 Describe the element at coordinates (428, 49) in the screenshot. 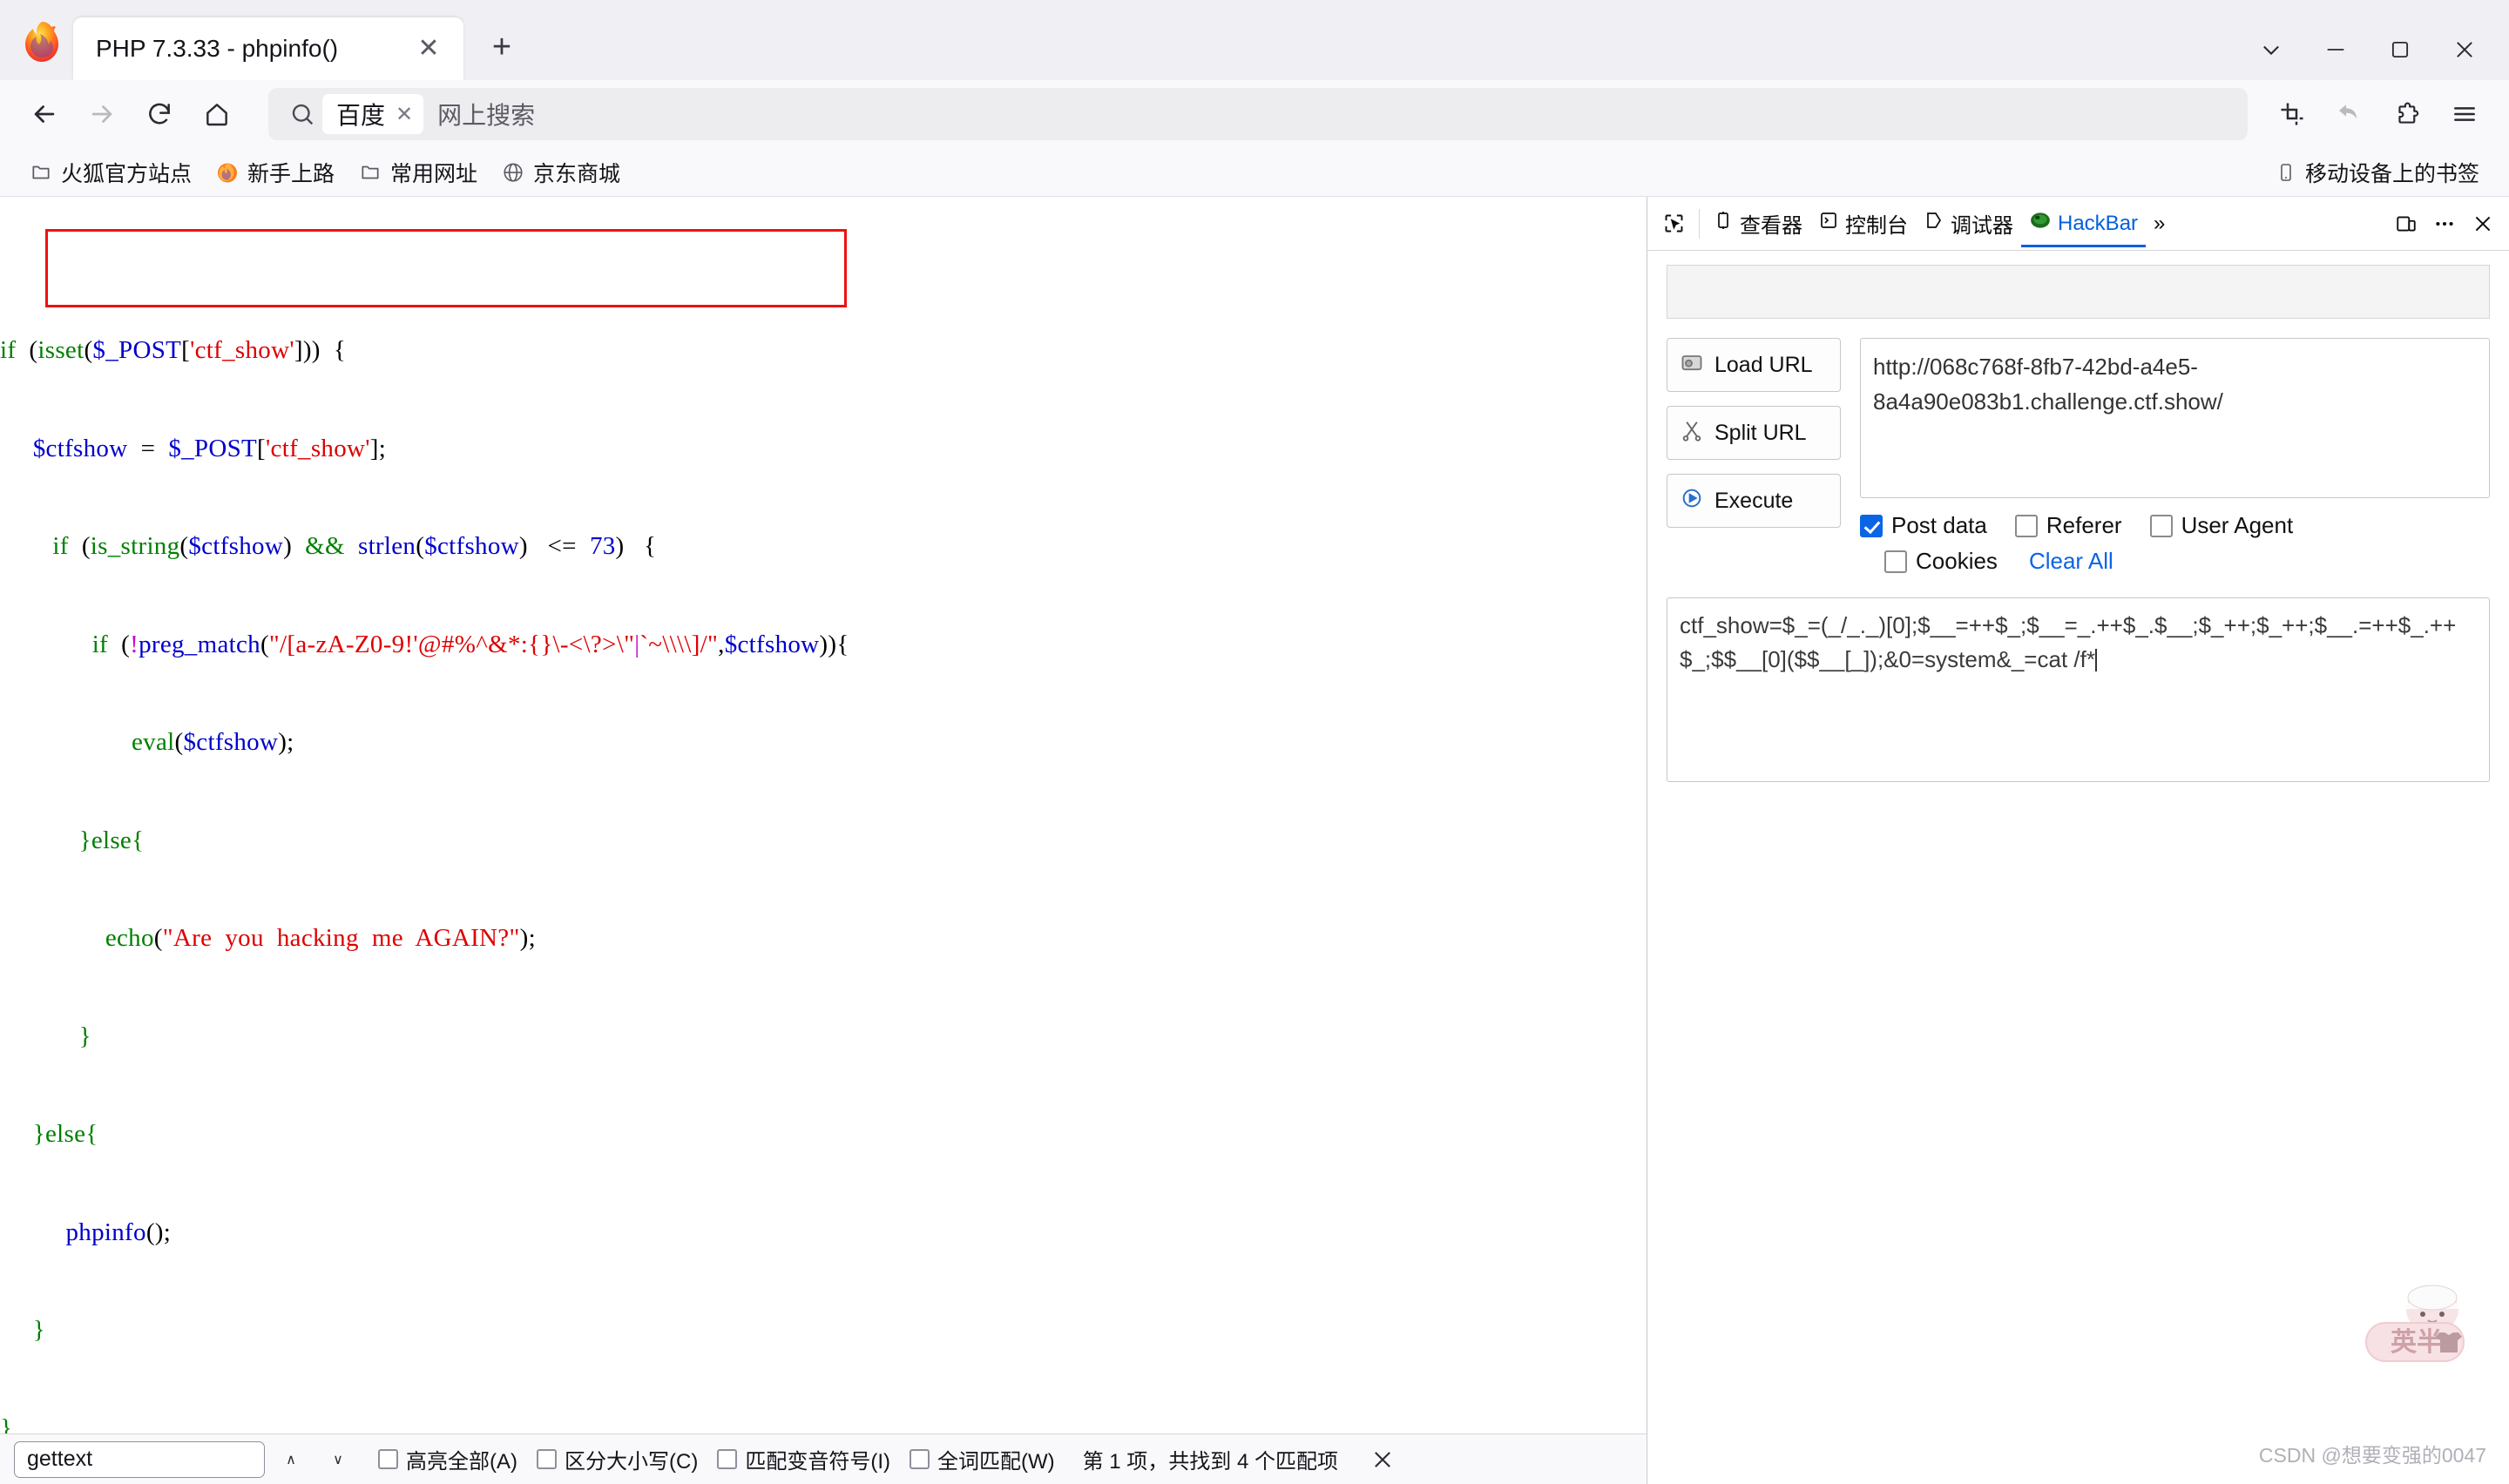

I see `tab-close-icon: ✕` at that location.